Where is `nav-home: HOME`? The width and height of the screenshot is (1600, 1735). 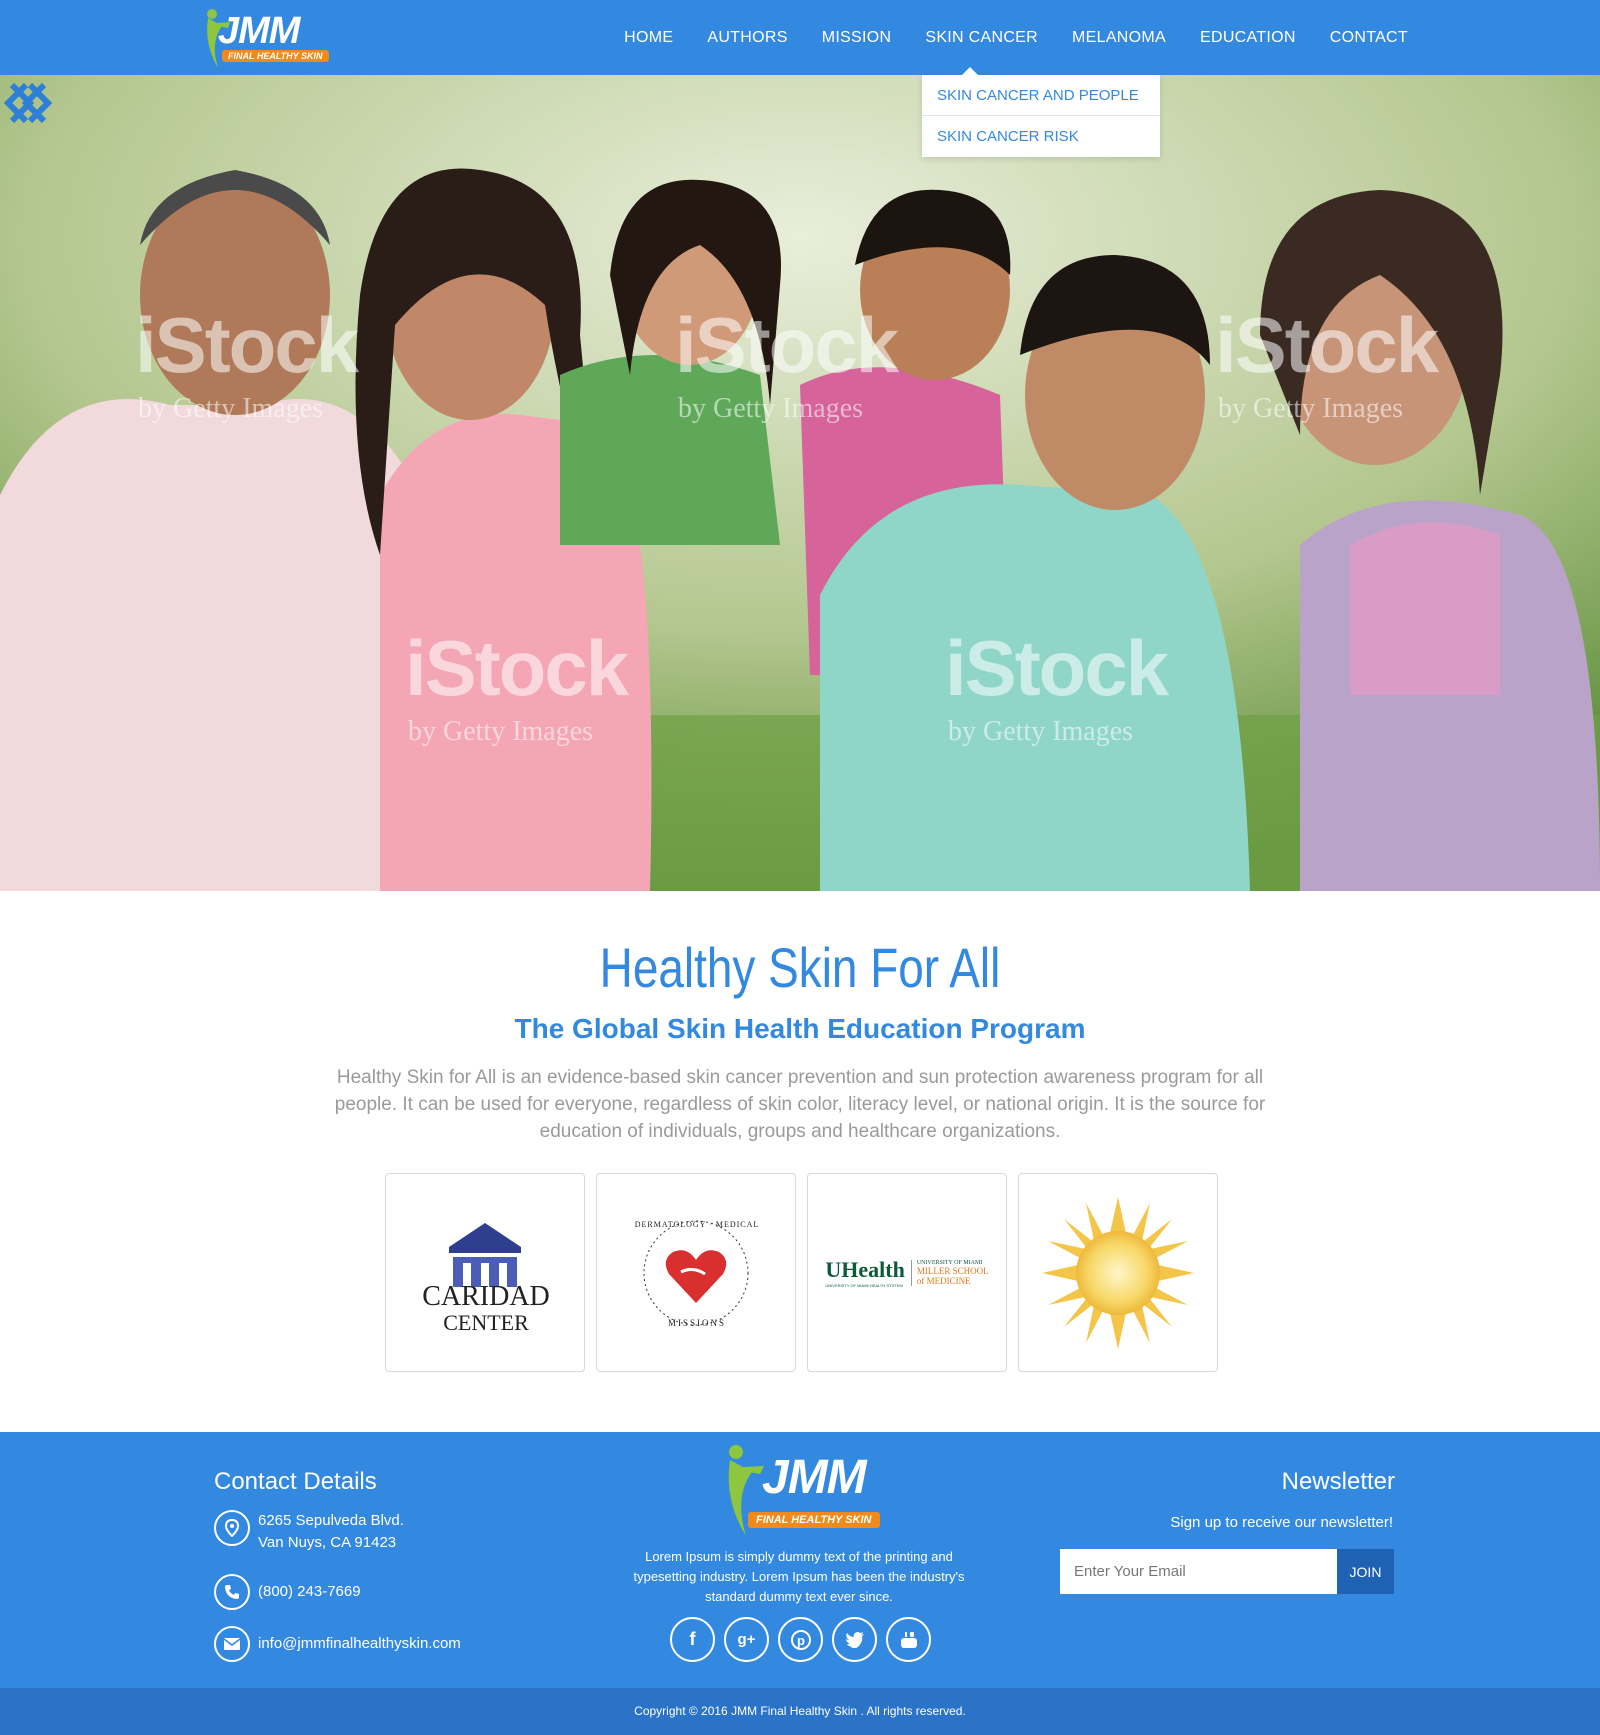
nav-home: HOME is located at coordinates (648, 37).